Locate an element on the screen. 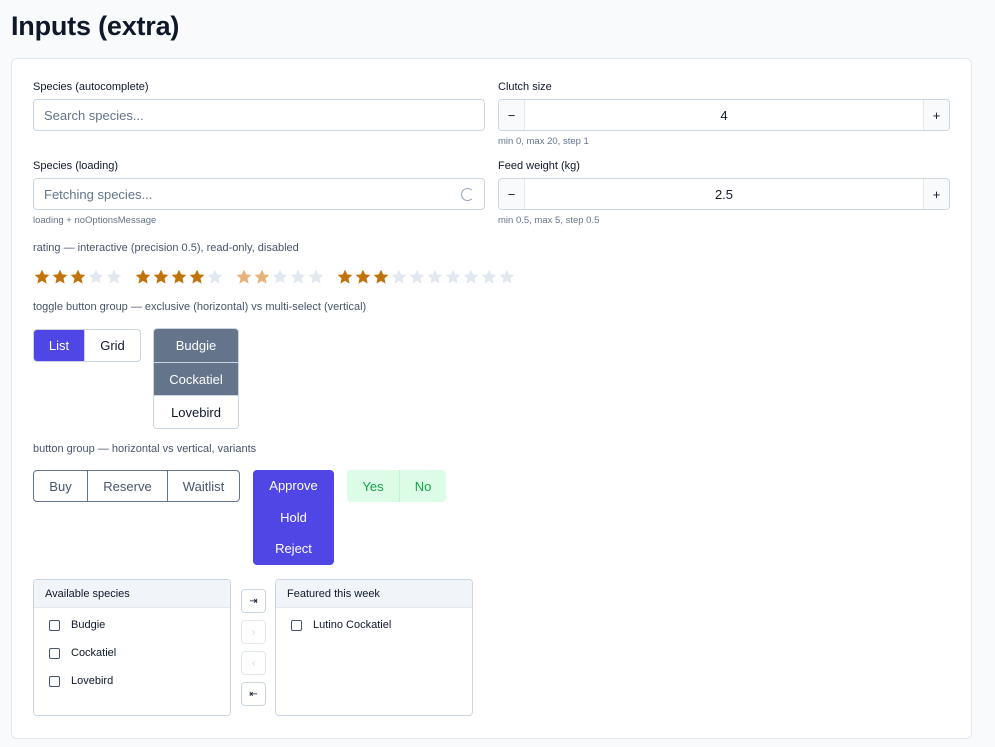 The height and width of the screenshot is (747, 995). list-item: Cockatiel is located at coordinates (82, 653).